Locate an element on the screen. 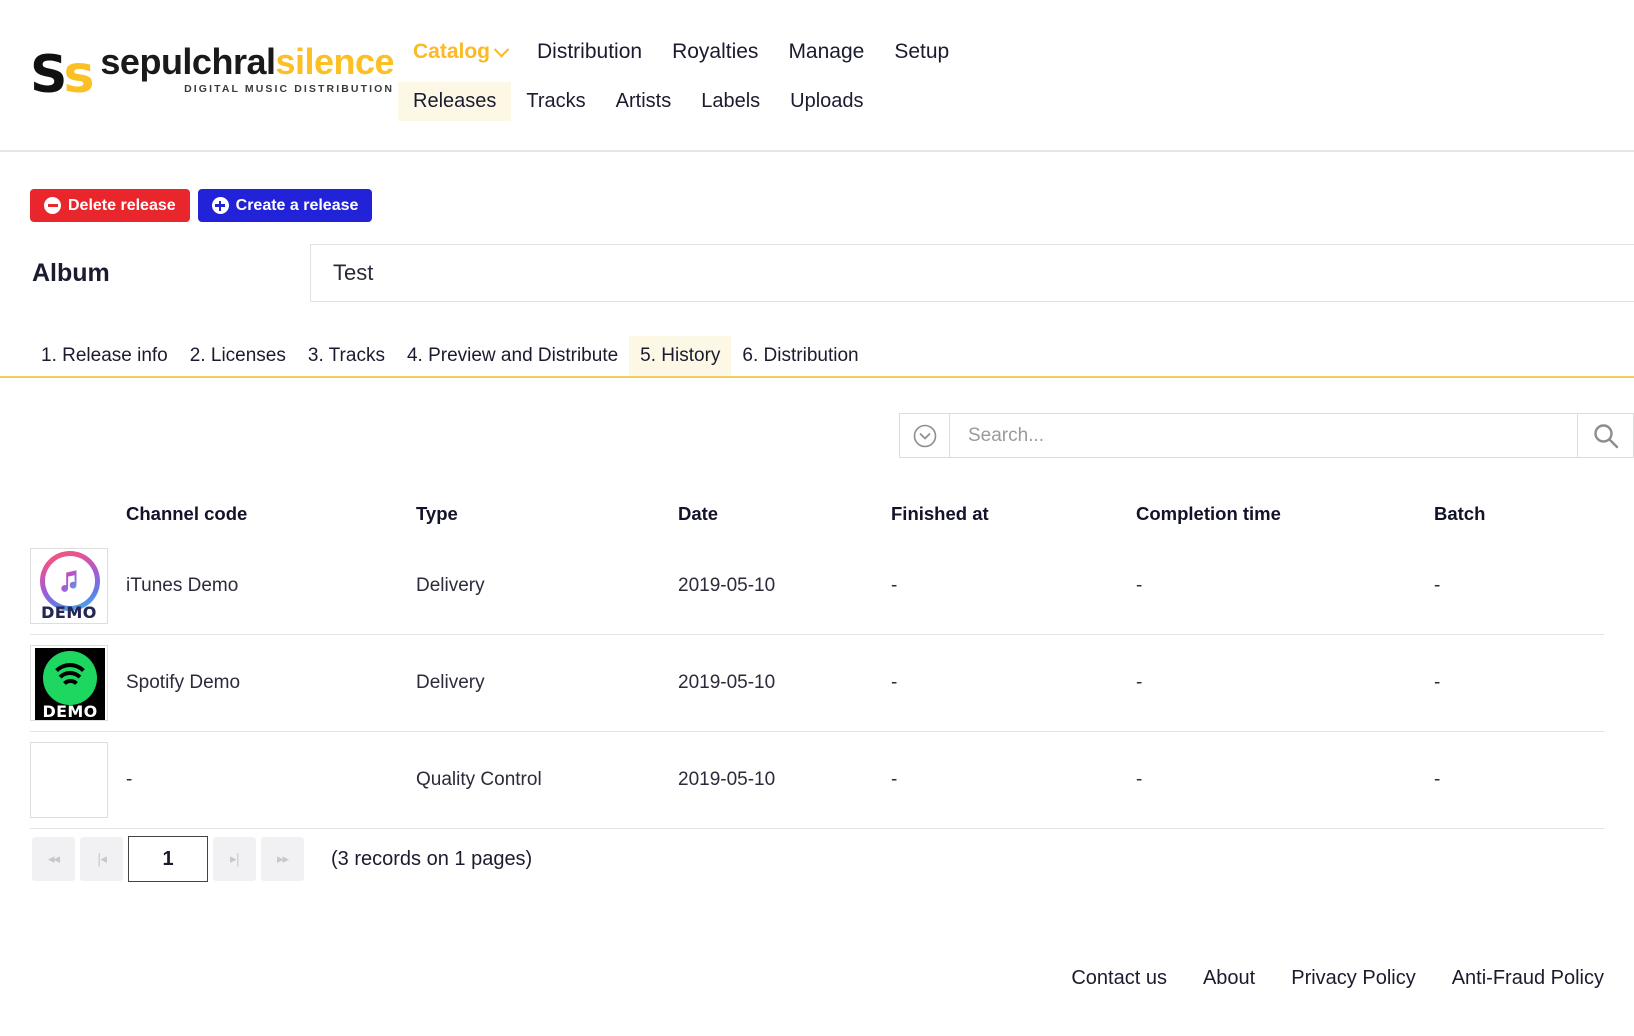 This screenshot has width=1634, height=1036. search-submit-button is located at coordinates (1605, 435).